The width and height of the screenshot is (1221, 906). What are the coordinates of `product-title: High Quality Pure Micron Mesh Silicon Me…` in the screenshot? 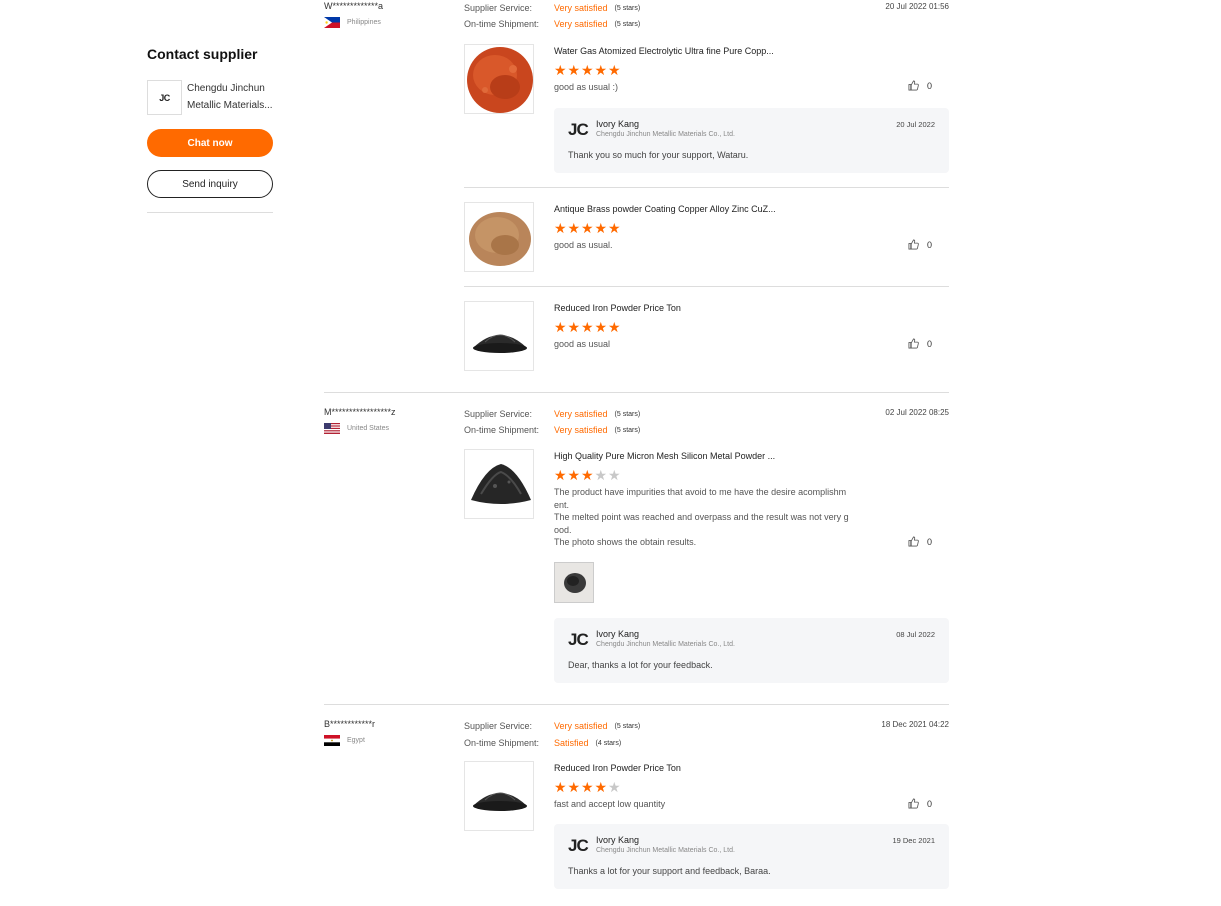 It's located at (714, 456).